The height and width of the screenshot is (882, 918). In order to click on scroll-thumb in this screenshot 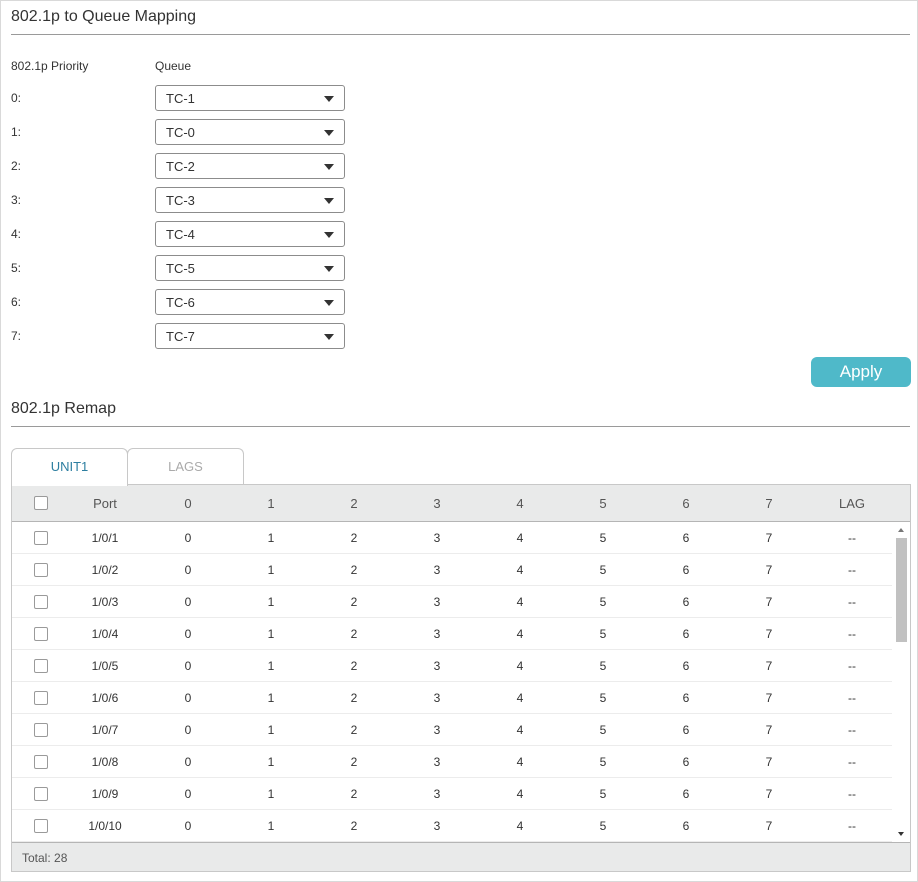, I will do `click(901, 590)`.